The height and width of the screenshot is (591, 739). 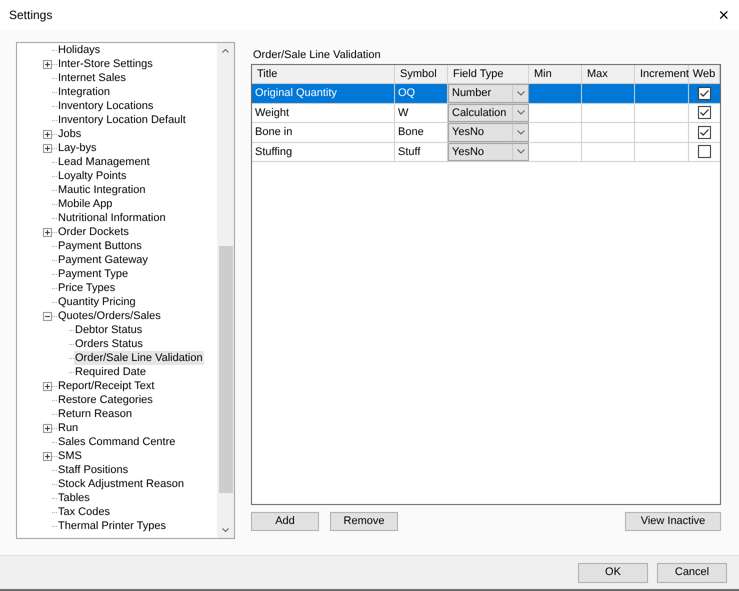 I want to click on tree-item: Quotes/Orders/Sales, so click(x=109, y=316).